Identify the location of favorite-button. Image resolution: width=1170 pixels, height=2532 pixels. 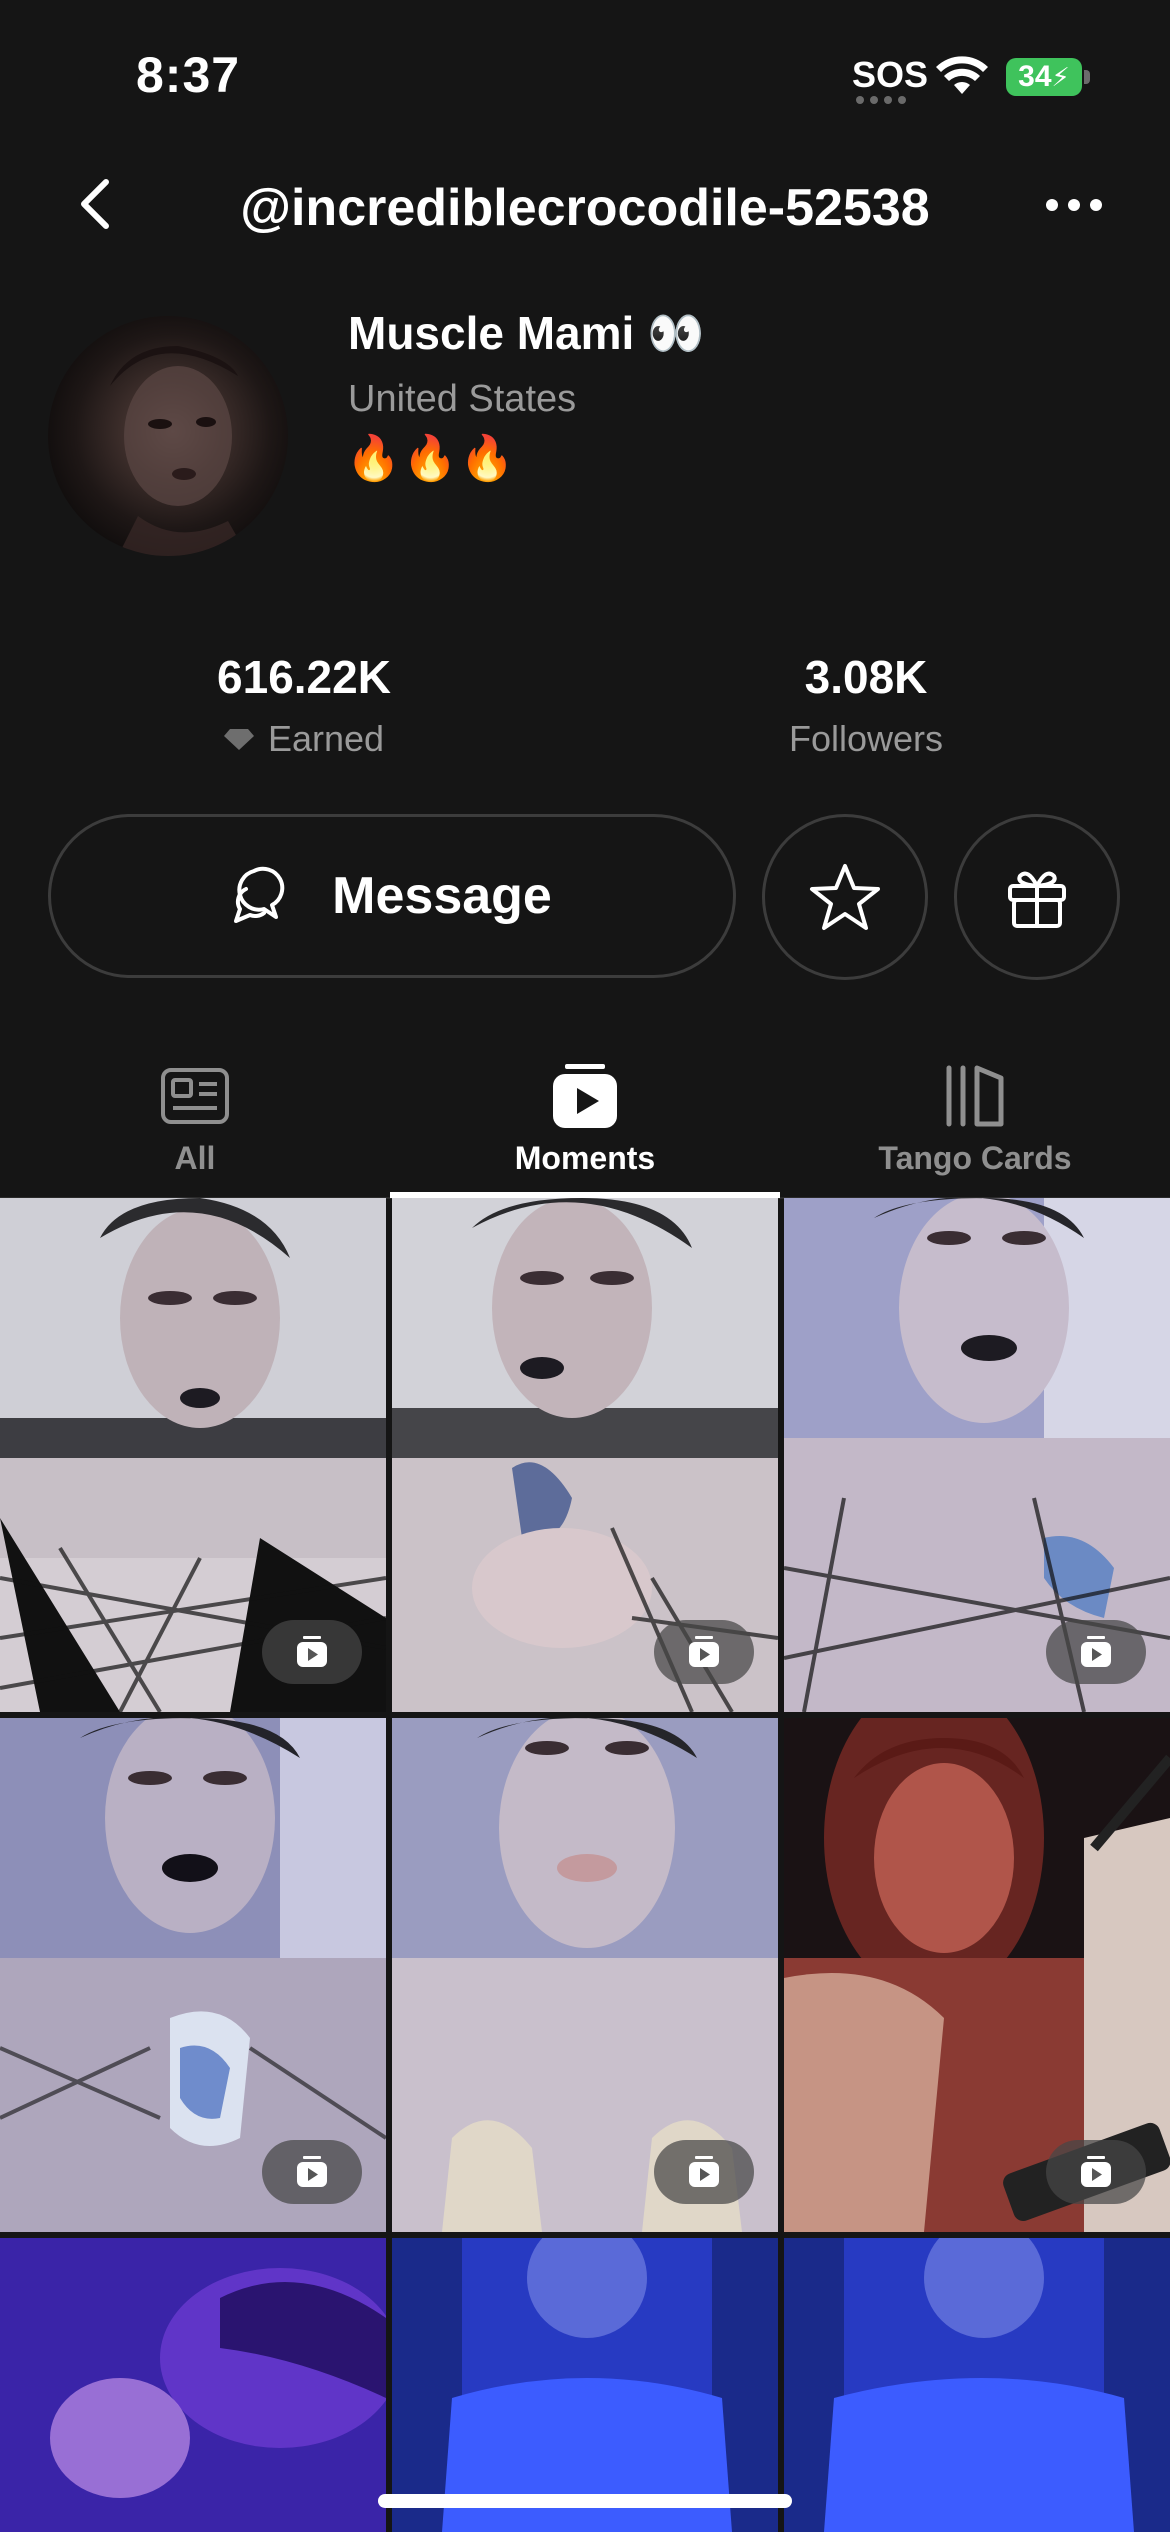
(845, 897).